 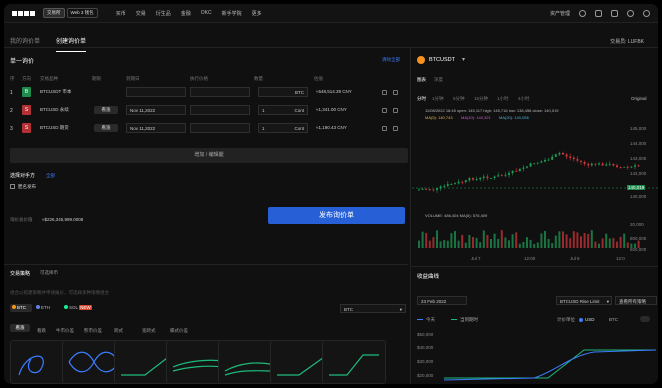 What do you see at coordinates (336, 215) in the screenshot?
I see `post-quote-button: 发布询价单` at bounding box center [336, 215].